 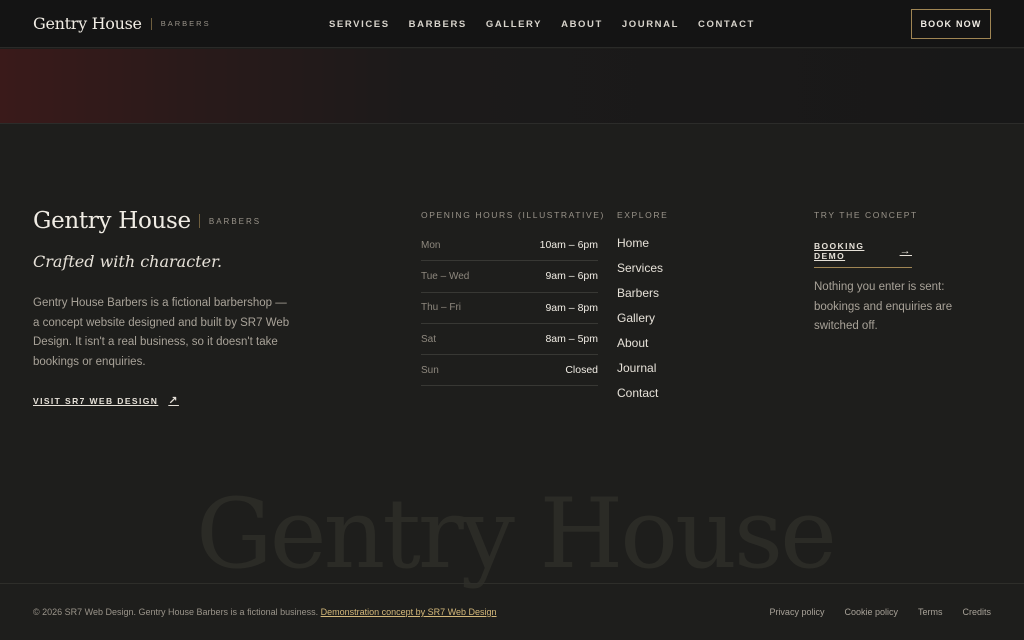 I want to click on hours-title: OPENING HOURS (ILLUSTRATIVE), so click(x=513, y=215).